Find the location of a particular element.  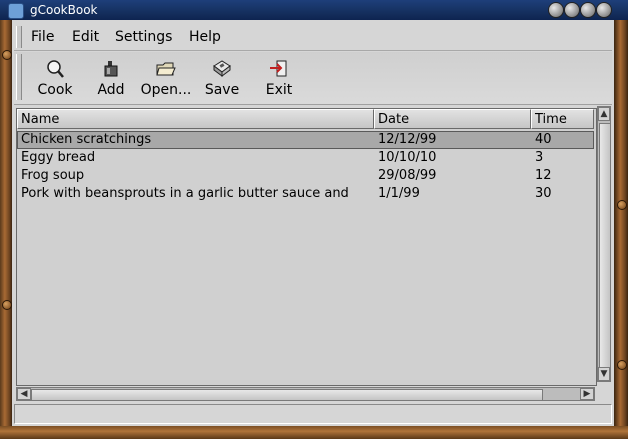

exit-button: Exit is located at coordinates (279, 80).